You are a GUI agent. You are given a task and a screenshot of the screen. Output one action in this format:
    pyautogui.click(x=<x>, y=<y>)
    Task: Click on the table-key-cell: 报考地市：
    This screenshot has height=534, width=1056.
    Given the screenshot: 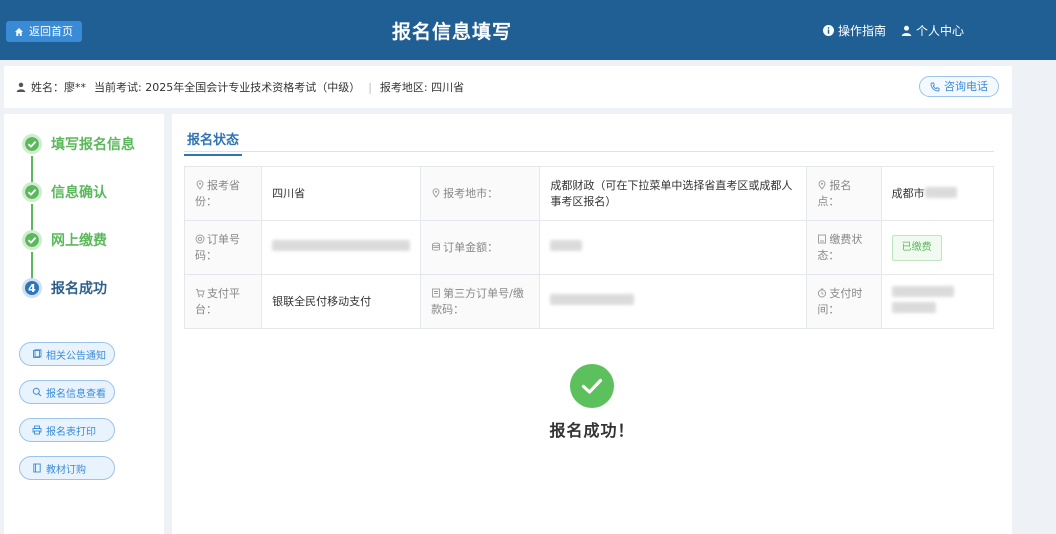 What is the action you would take?
    pyautogui.click(x=480, y=193)
    